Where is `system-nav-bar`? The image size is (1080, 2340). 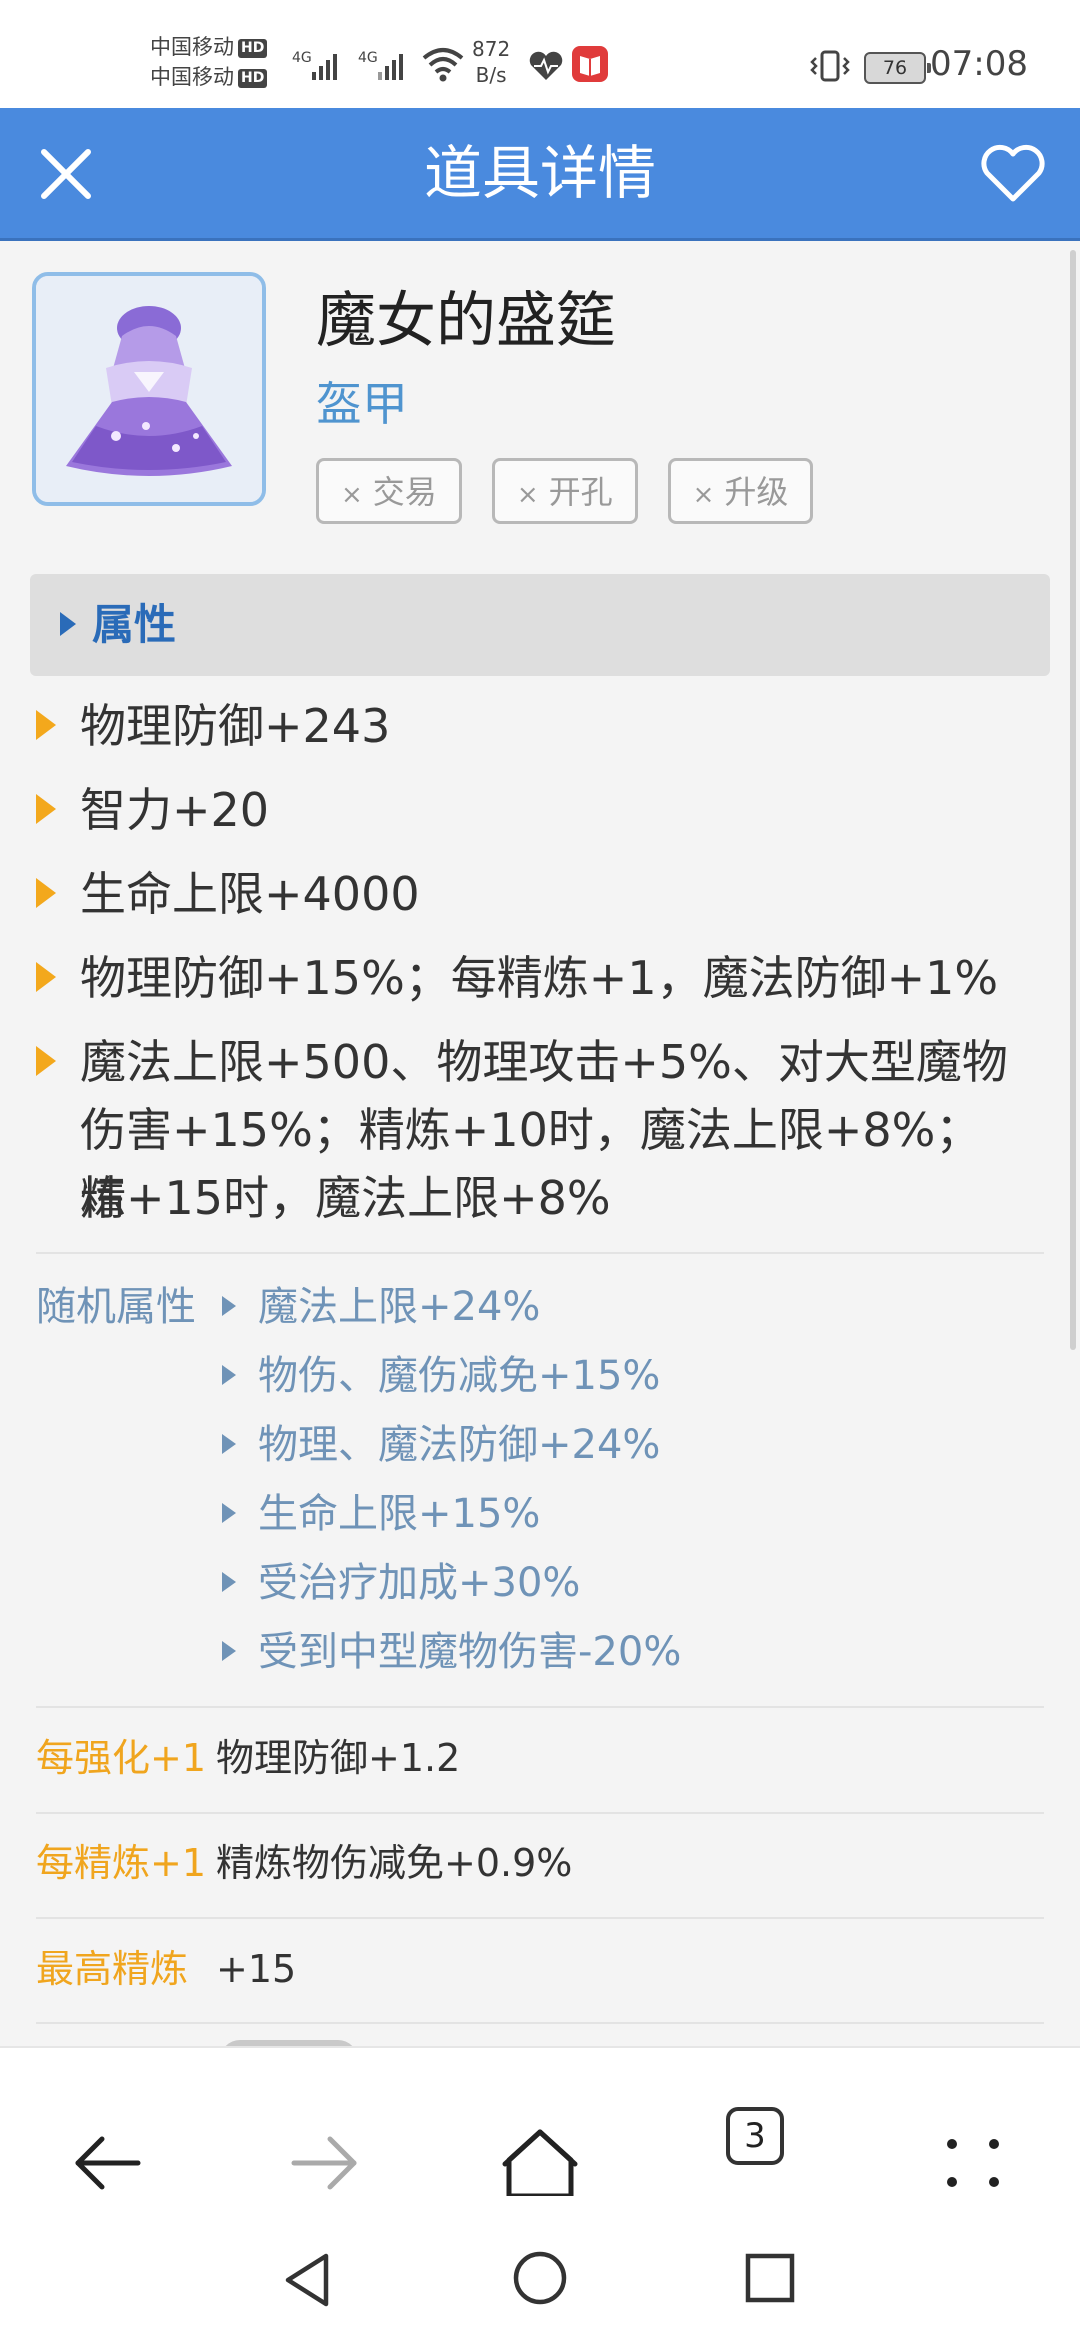
system-nav-bar is located at coordinates (540, 2268).